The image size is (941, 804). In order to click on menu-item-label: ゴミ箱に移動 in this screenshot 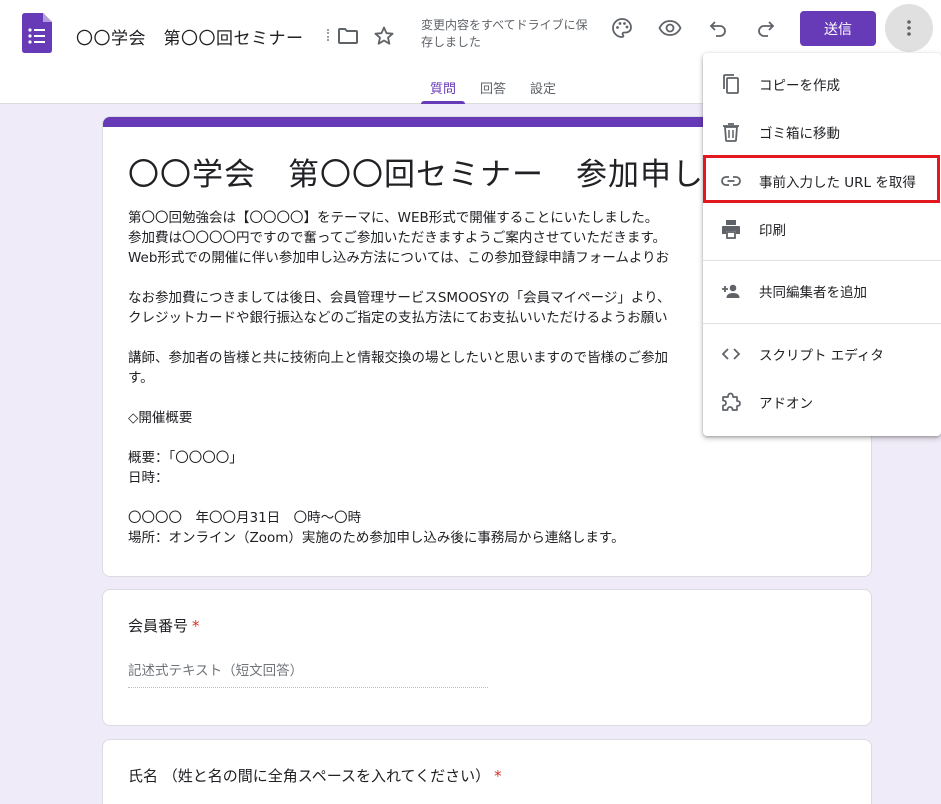, I will do `click(799, 134)`.